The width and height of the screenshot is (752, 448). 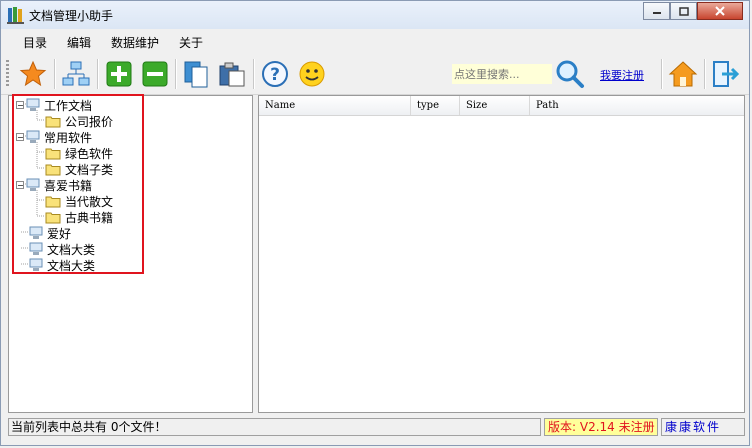 What do you see at coordinates (79, 42) in the screenshot?
I see `menu-edit: 编辑` at bounding box center [79, 42].